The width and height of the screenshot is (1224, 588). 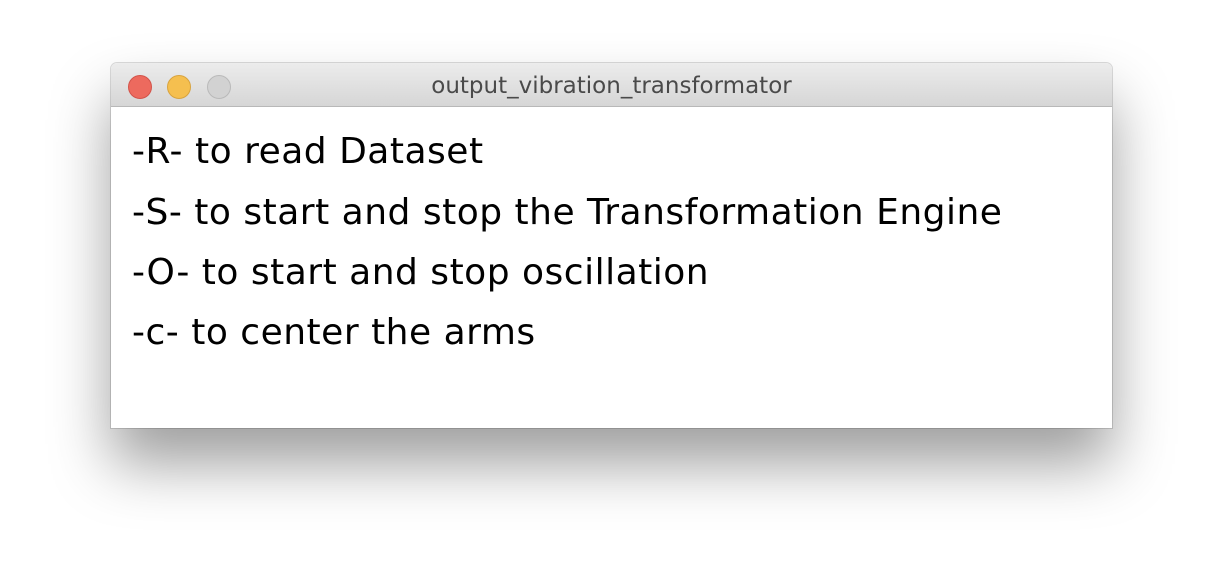 I want to click on window-title: output_vibration_transformator, so click(x=611, y=86).